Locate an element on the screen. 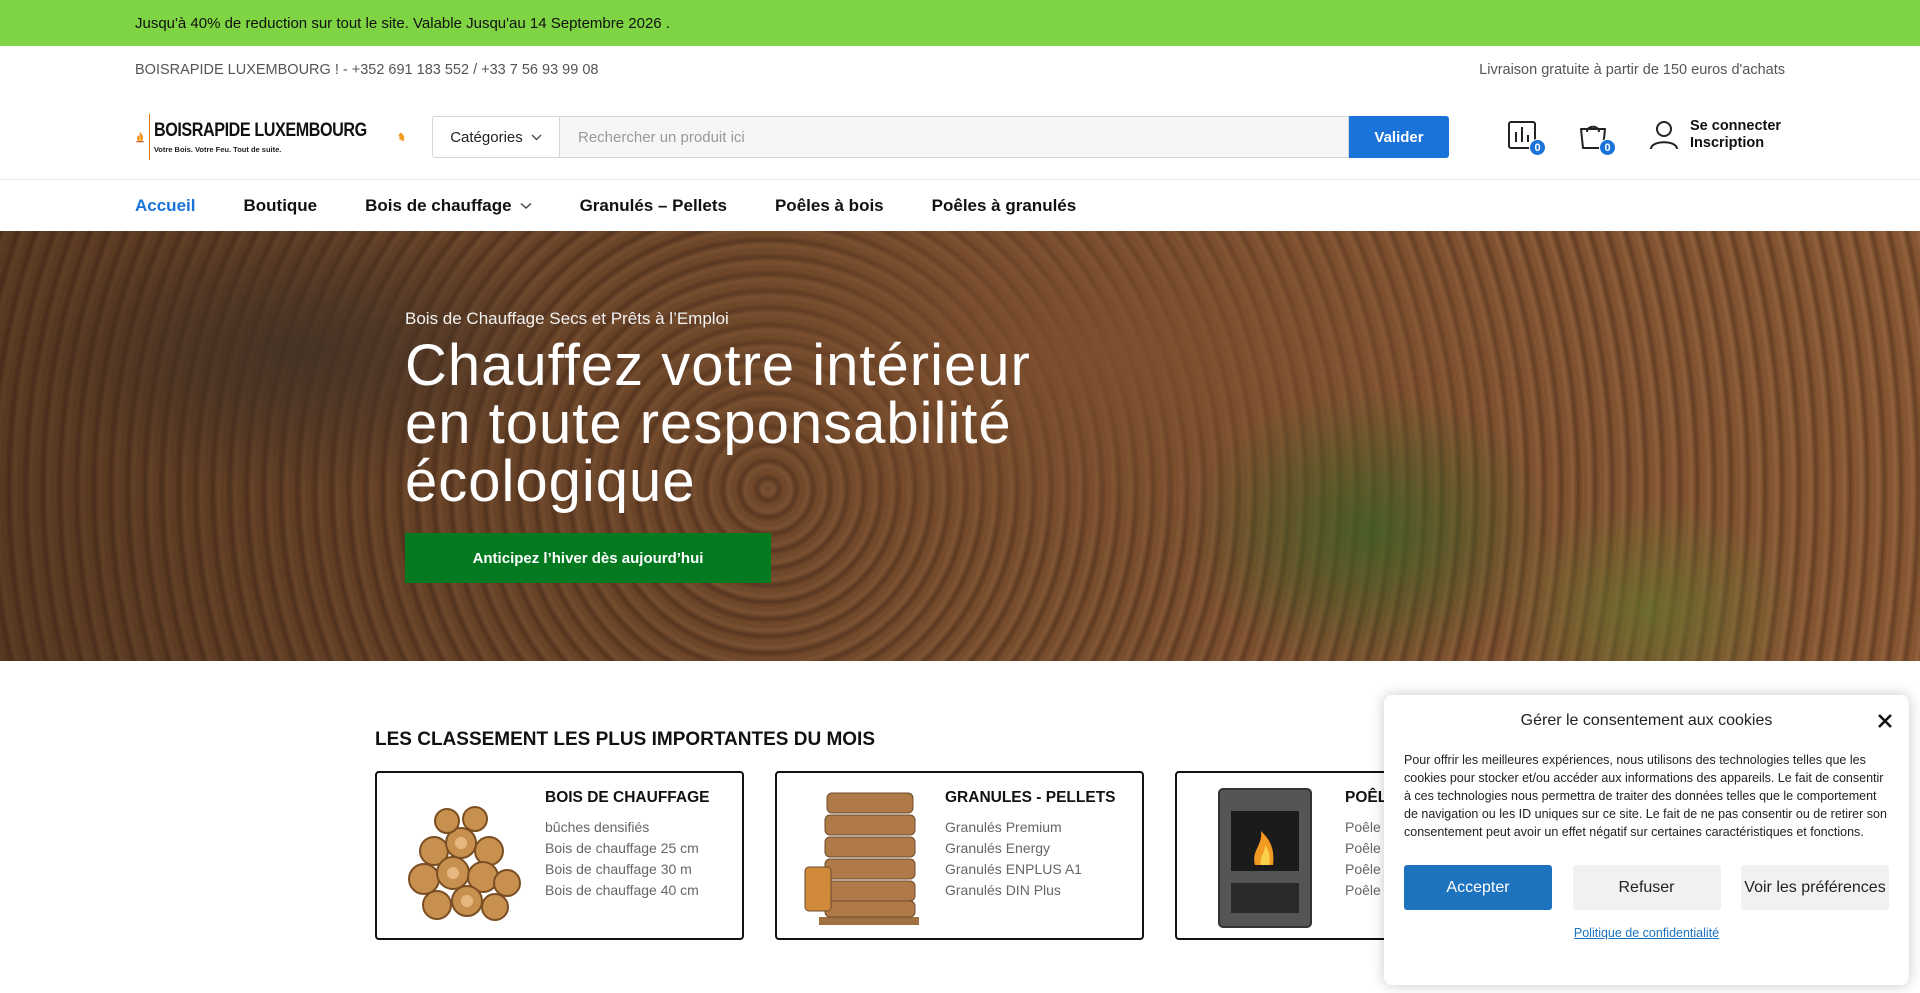  accept-button: Accepter is located at coordinates (1478, 887).